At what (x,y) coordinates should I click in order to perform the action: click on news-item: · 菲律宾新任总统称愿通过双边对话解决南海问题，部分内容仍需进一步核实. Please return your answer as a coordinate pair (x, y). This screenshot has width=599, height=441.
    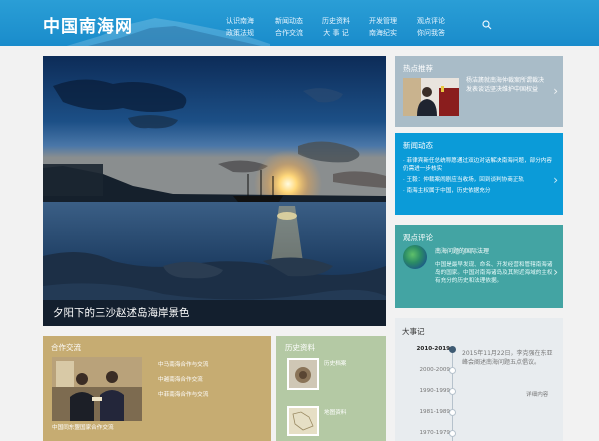
    Looking at the image, I should click on (478, 165).